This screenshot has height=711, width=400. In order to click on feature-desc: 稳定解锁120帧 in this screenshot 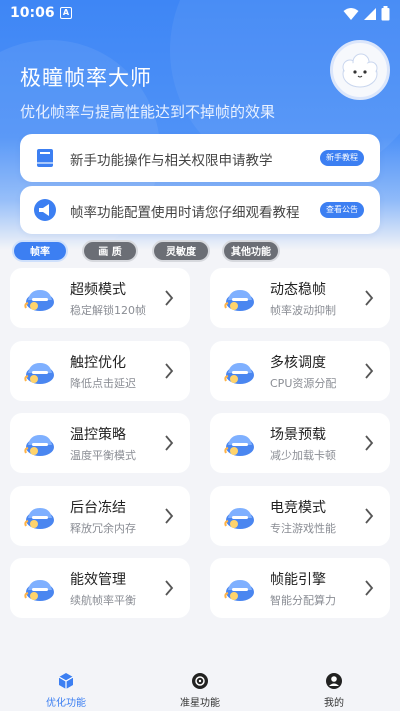, I will do `click(108, 310)`.